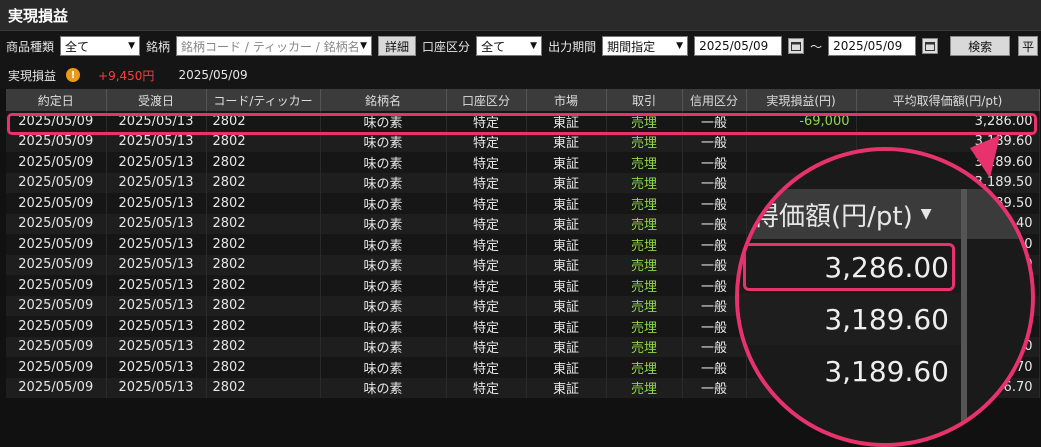 The image size is (1041, 447). Describe the element at coordinates (714, 100) in the screenshot. I see `column-header: 信用区分` at that location.